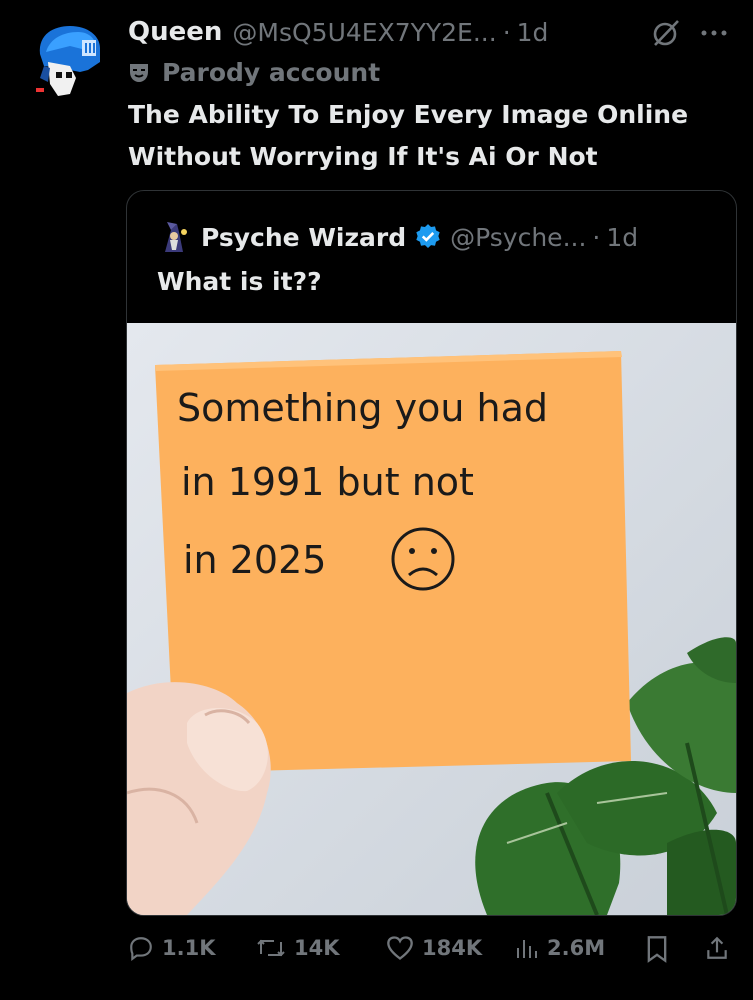 The width and height of the screenshot is (753, 1000). I want to click on tweet-header: Queen @MsQ5U4EX7YY2E... · 1d, so click(430, 32).